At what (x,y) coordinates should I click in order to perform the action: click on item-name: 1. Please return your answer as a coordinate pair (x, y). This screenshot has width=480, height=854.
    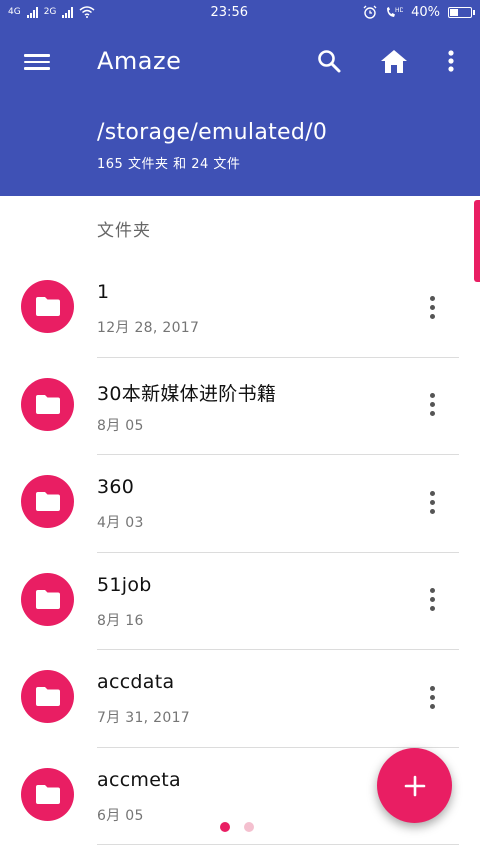
    Looking at the image, I should click on (103, 292).